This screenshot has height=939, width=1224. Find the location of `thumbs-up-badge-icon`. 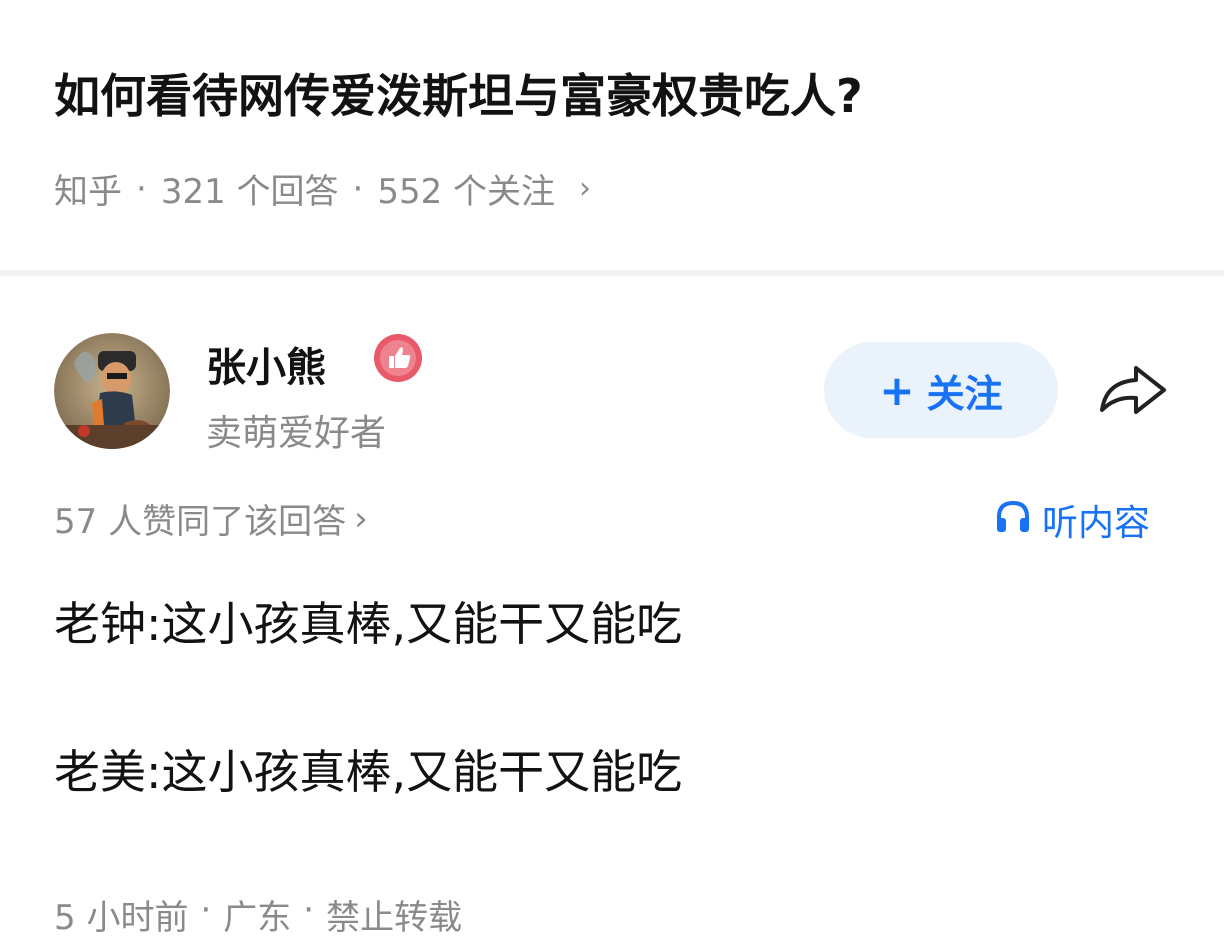

thumbs-up-badge-icon is located at coordinates (398, 358).